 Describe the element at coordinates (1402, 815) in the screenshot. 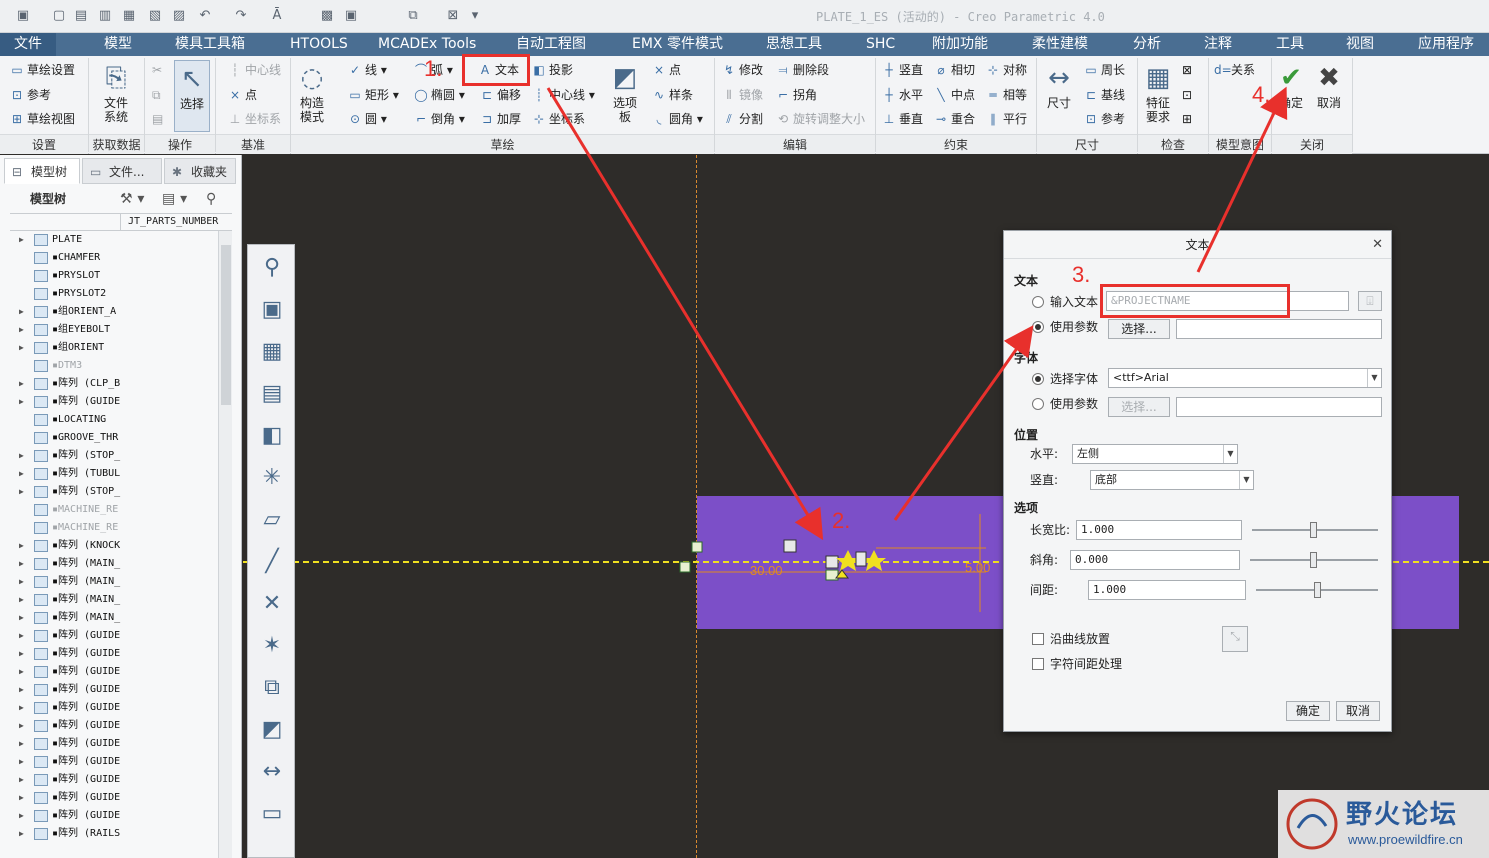

I see `watermark-title: 野火论坛` at that location.